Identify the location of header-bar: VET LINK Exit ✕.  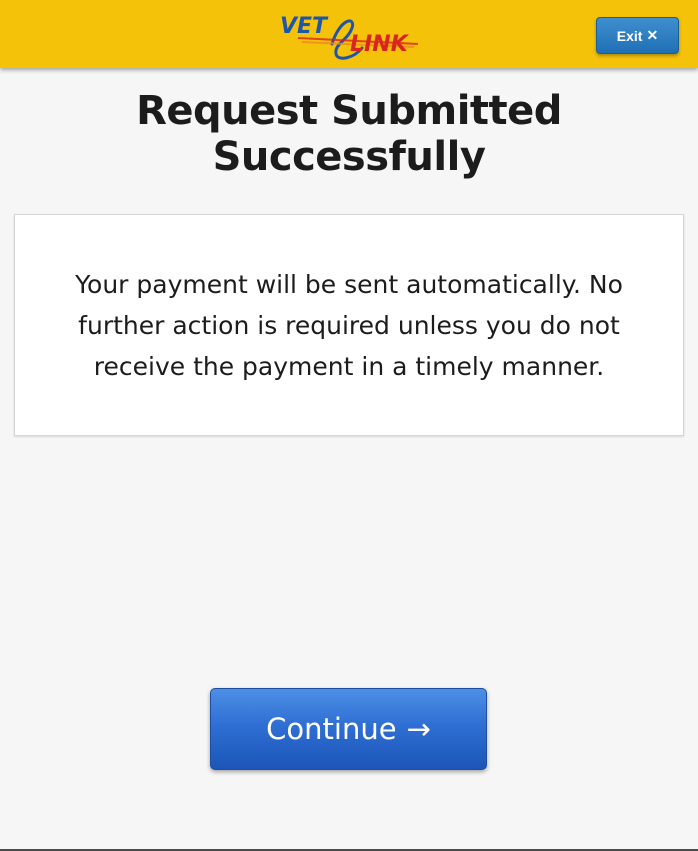
(349, 34).